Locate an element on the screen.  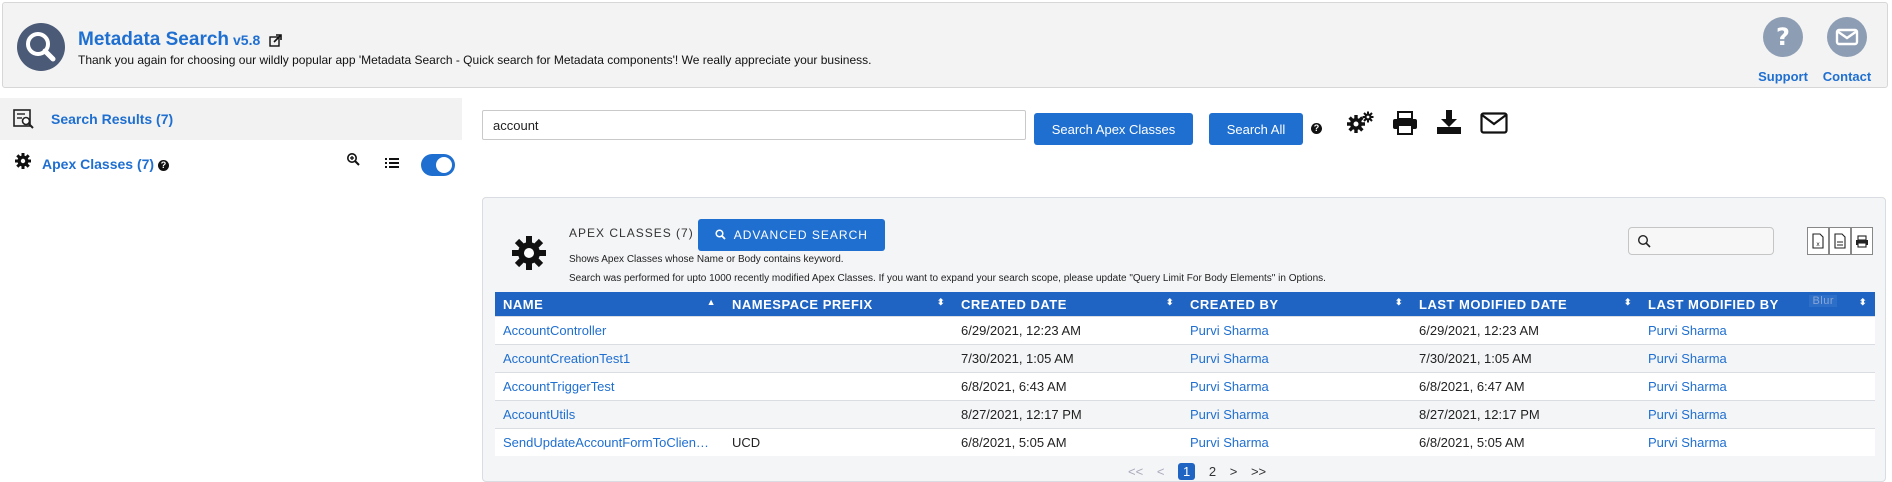
pager-prev: < is located at coordinates (1161, 471).